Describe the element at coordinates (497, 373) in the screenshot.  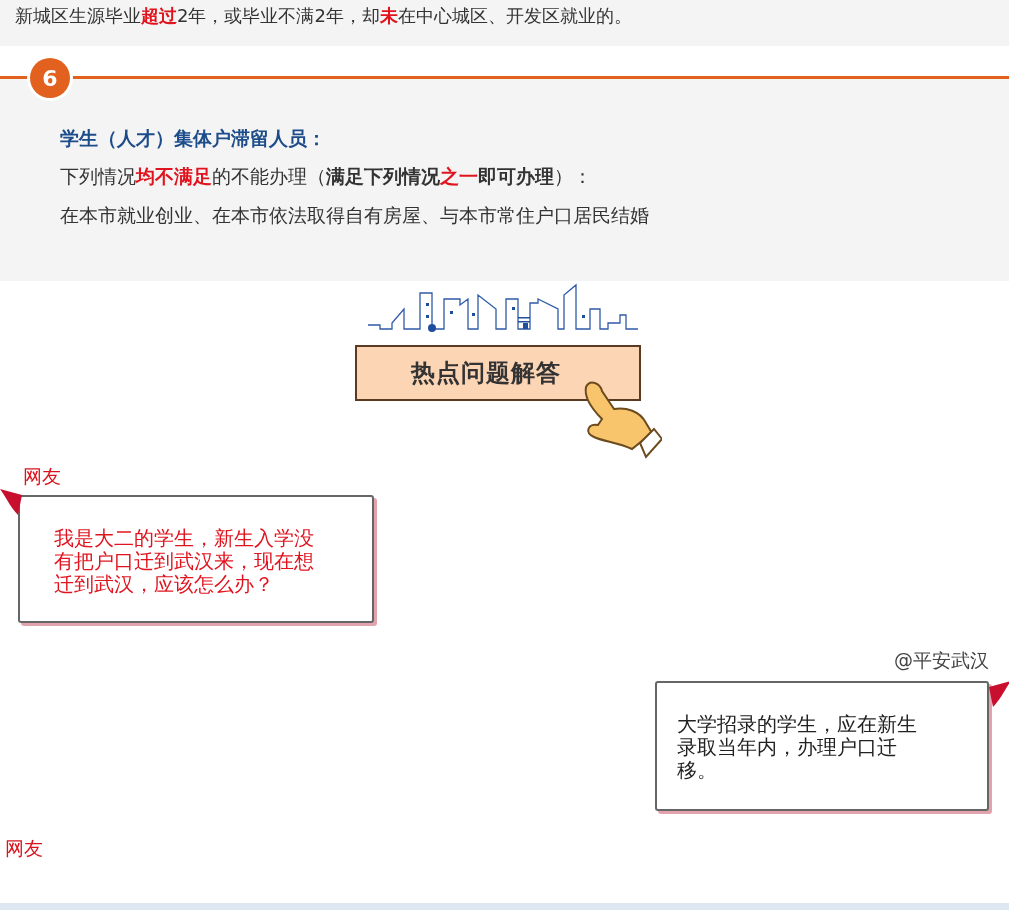
I see `hot-questions-button: 热点问题解答` at that location.